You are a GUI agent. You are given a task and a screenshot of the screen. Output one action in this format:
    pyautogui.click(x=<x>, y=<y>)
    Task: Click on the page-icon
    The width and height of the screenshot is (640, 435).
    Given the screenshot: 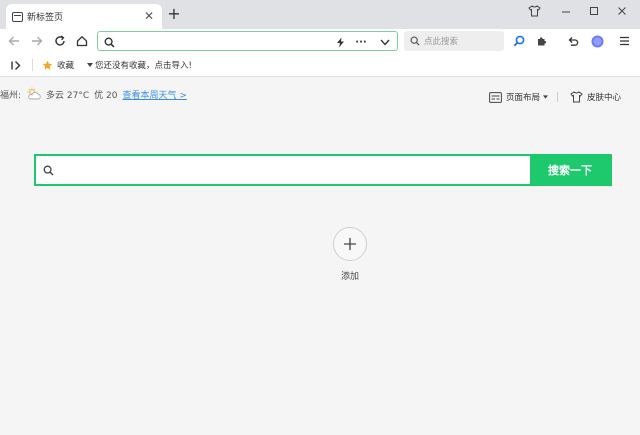 What is the action you would take?
    pyautogui.click(x=17, y=16)
    